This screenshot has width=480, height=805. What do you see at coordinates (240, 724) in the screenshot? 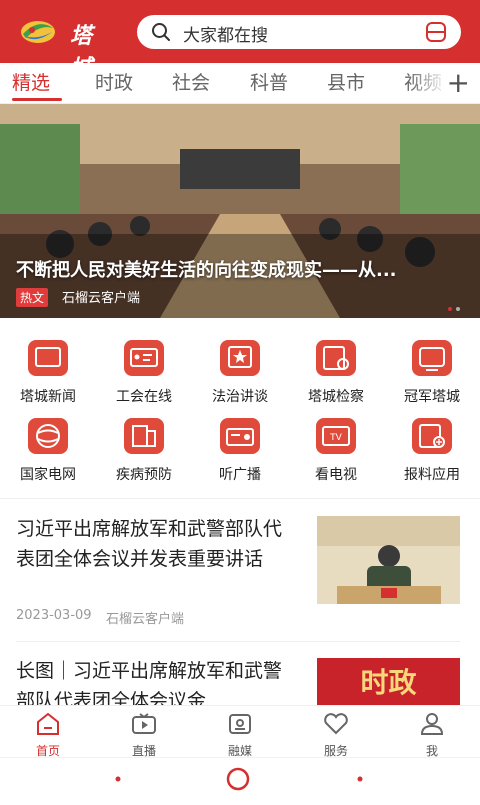
I see `media-icon` at bounding box center [240, 724].